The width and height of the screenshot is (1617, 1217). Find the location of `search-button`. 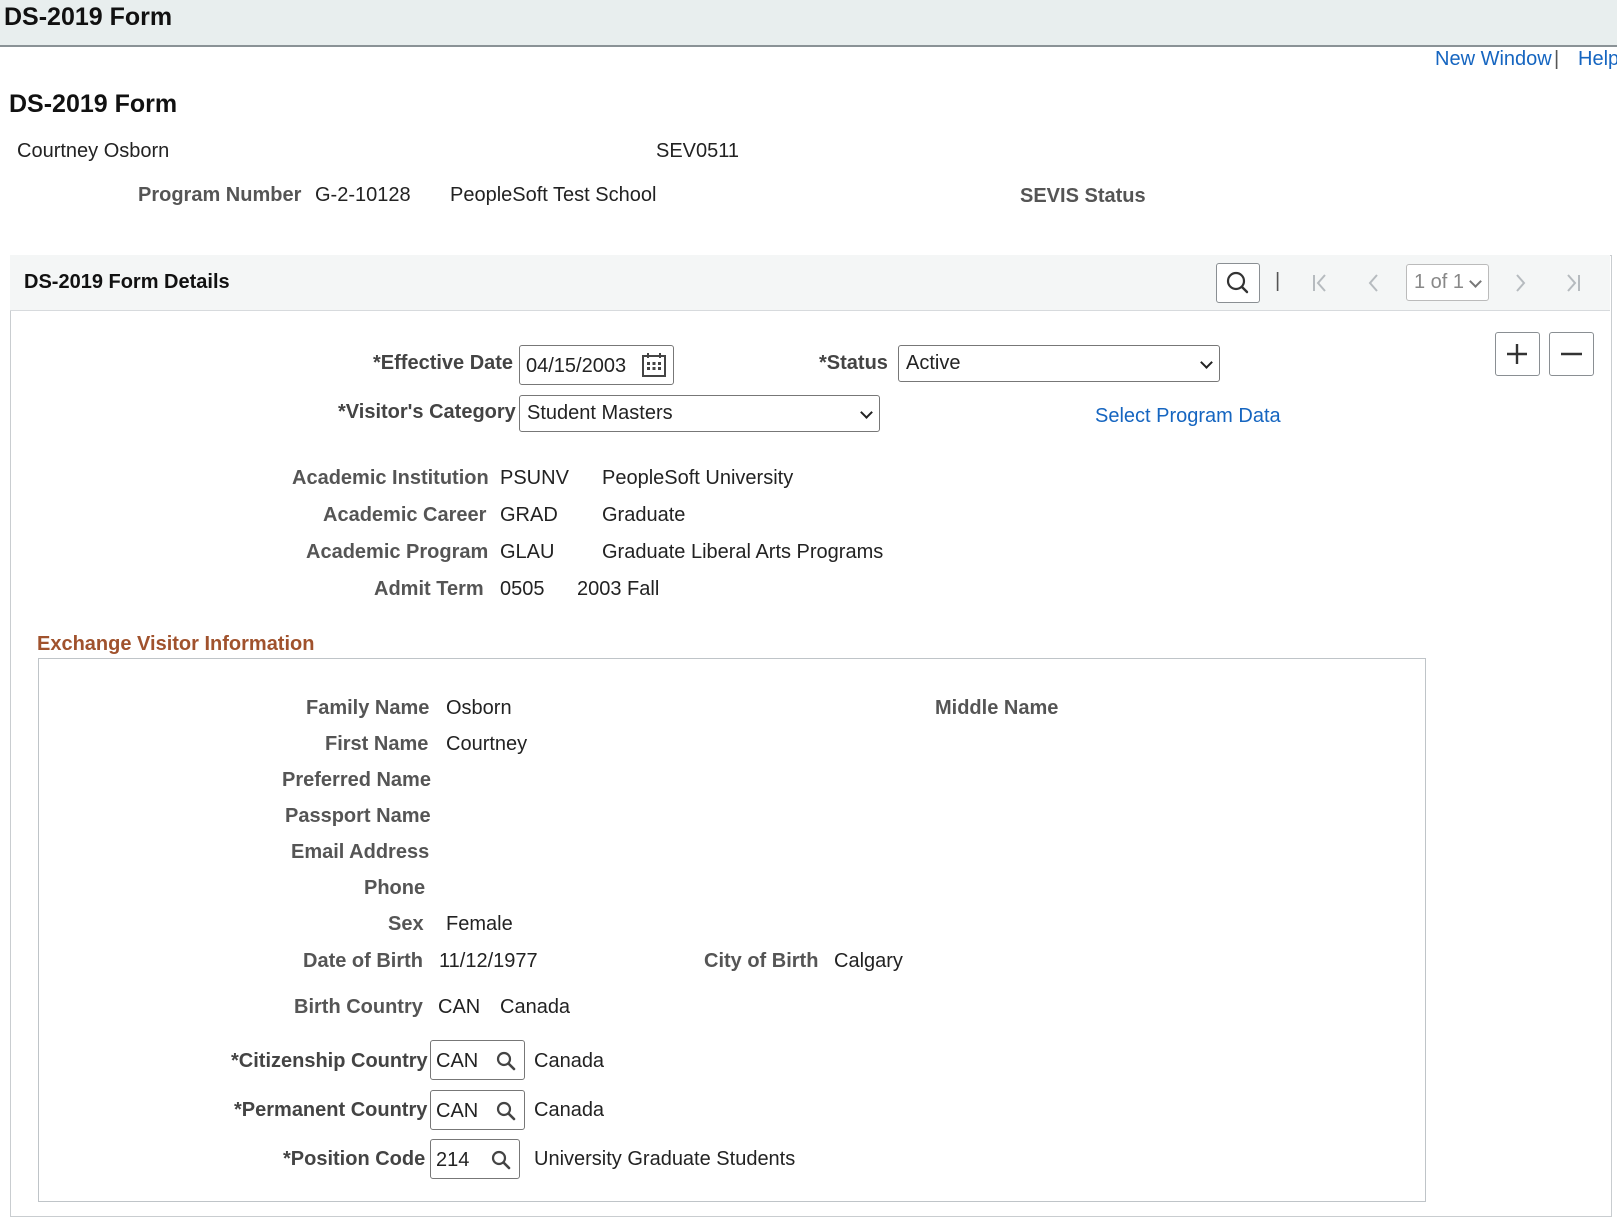

search-button is located at coordinates (1238, 283).